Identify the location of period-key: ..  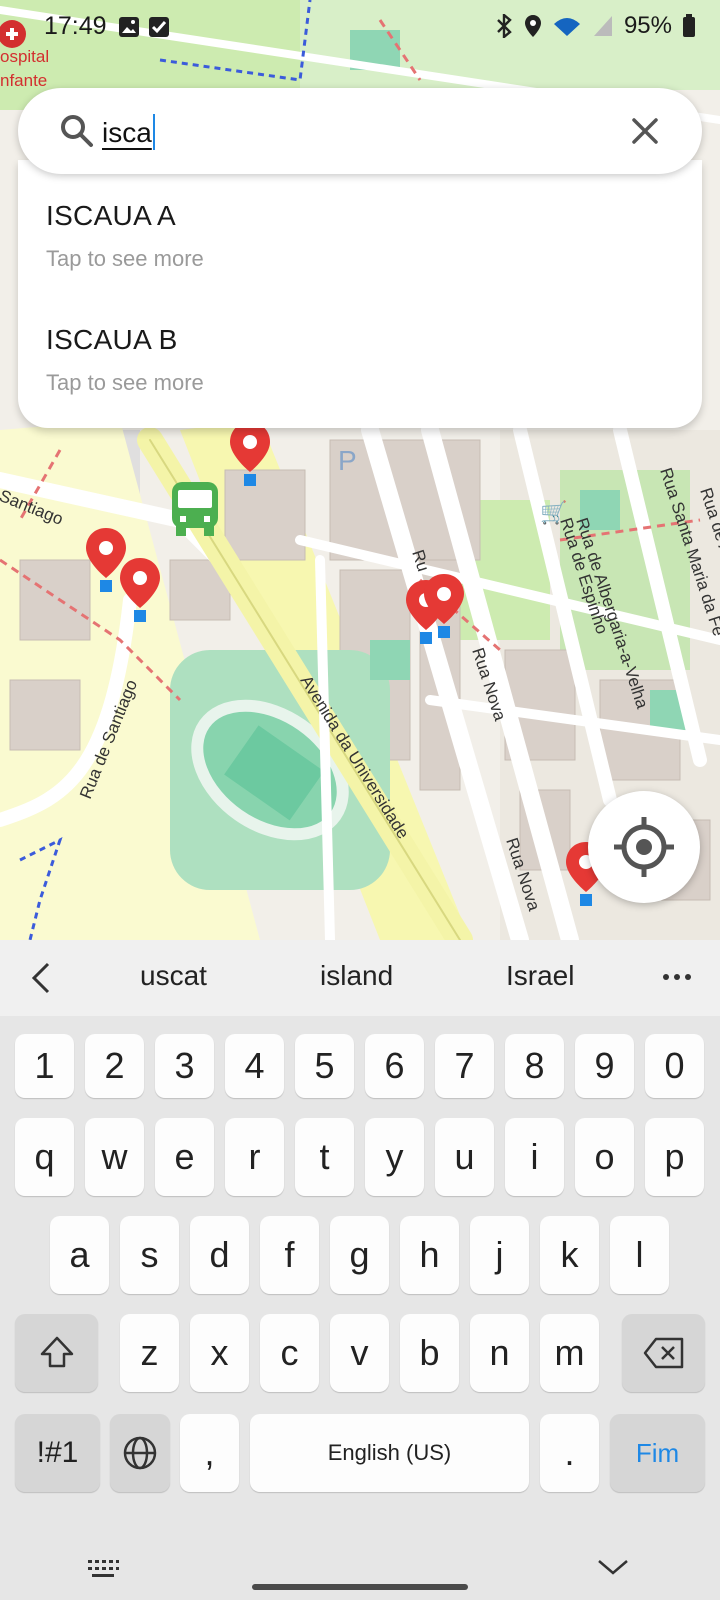
(569, 1453).